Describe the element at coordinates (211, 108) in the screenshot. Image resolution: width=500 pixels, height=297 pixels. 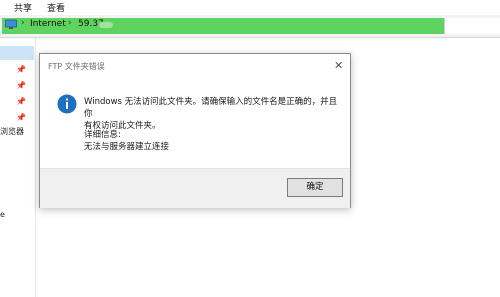
I see `error-message-line1: Windows 无法访问此文件夹。请确保输入的文件名是正确的，并且你` at that location.